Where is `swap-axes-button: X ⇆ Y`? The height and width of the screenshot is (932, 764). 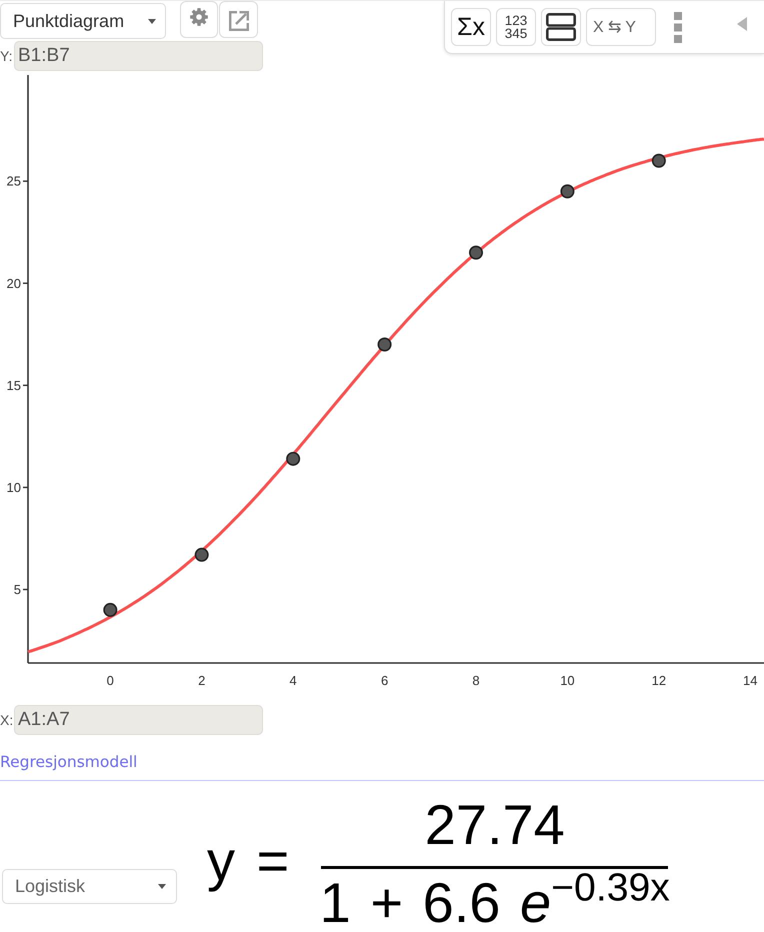
swap-axes-button: X ⇆ Y is located at coordinates (621, 27).